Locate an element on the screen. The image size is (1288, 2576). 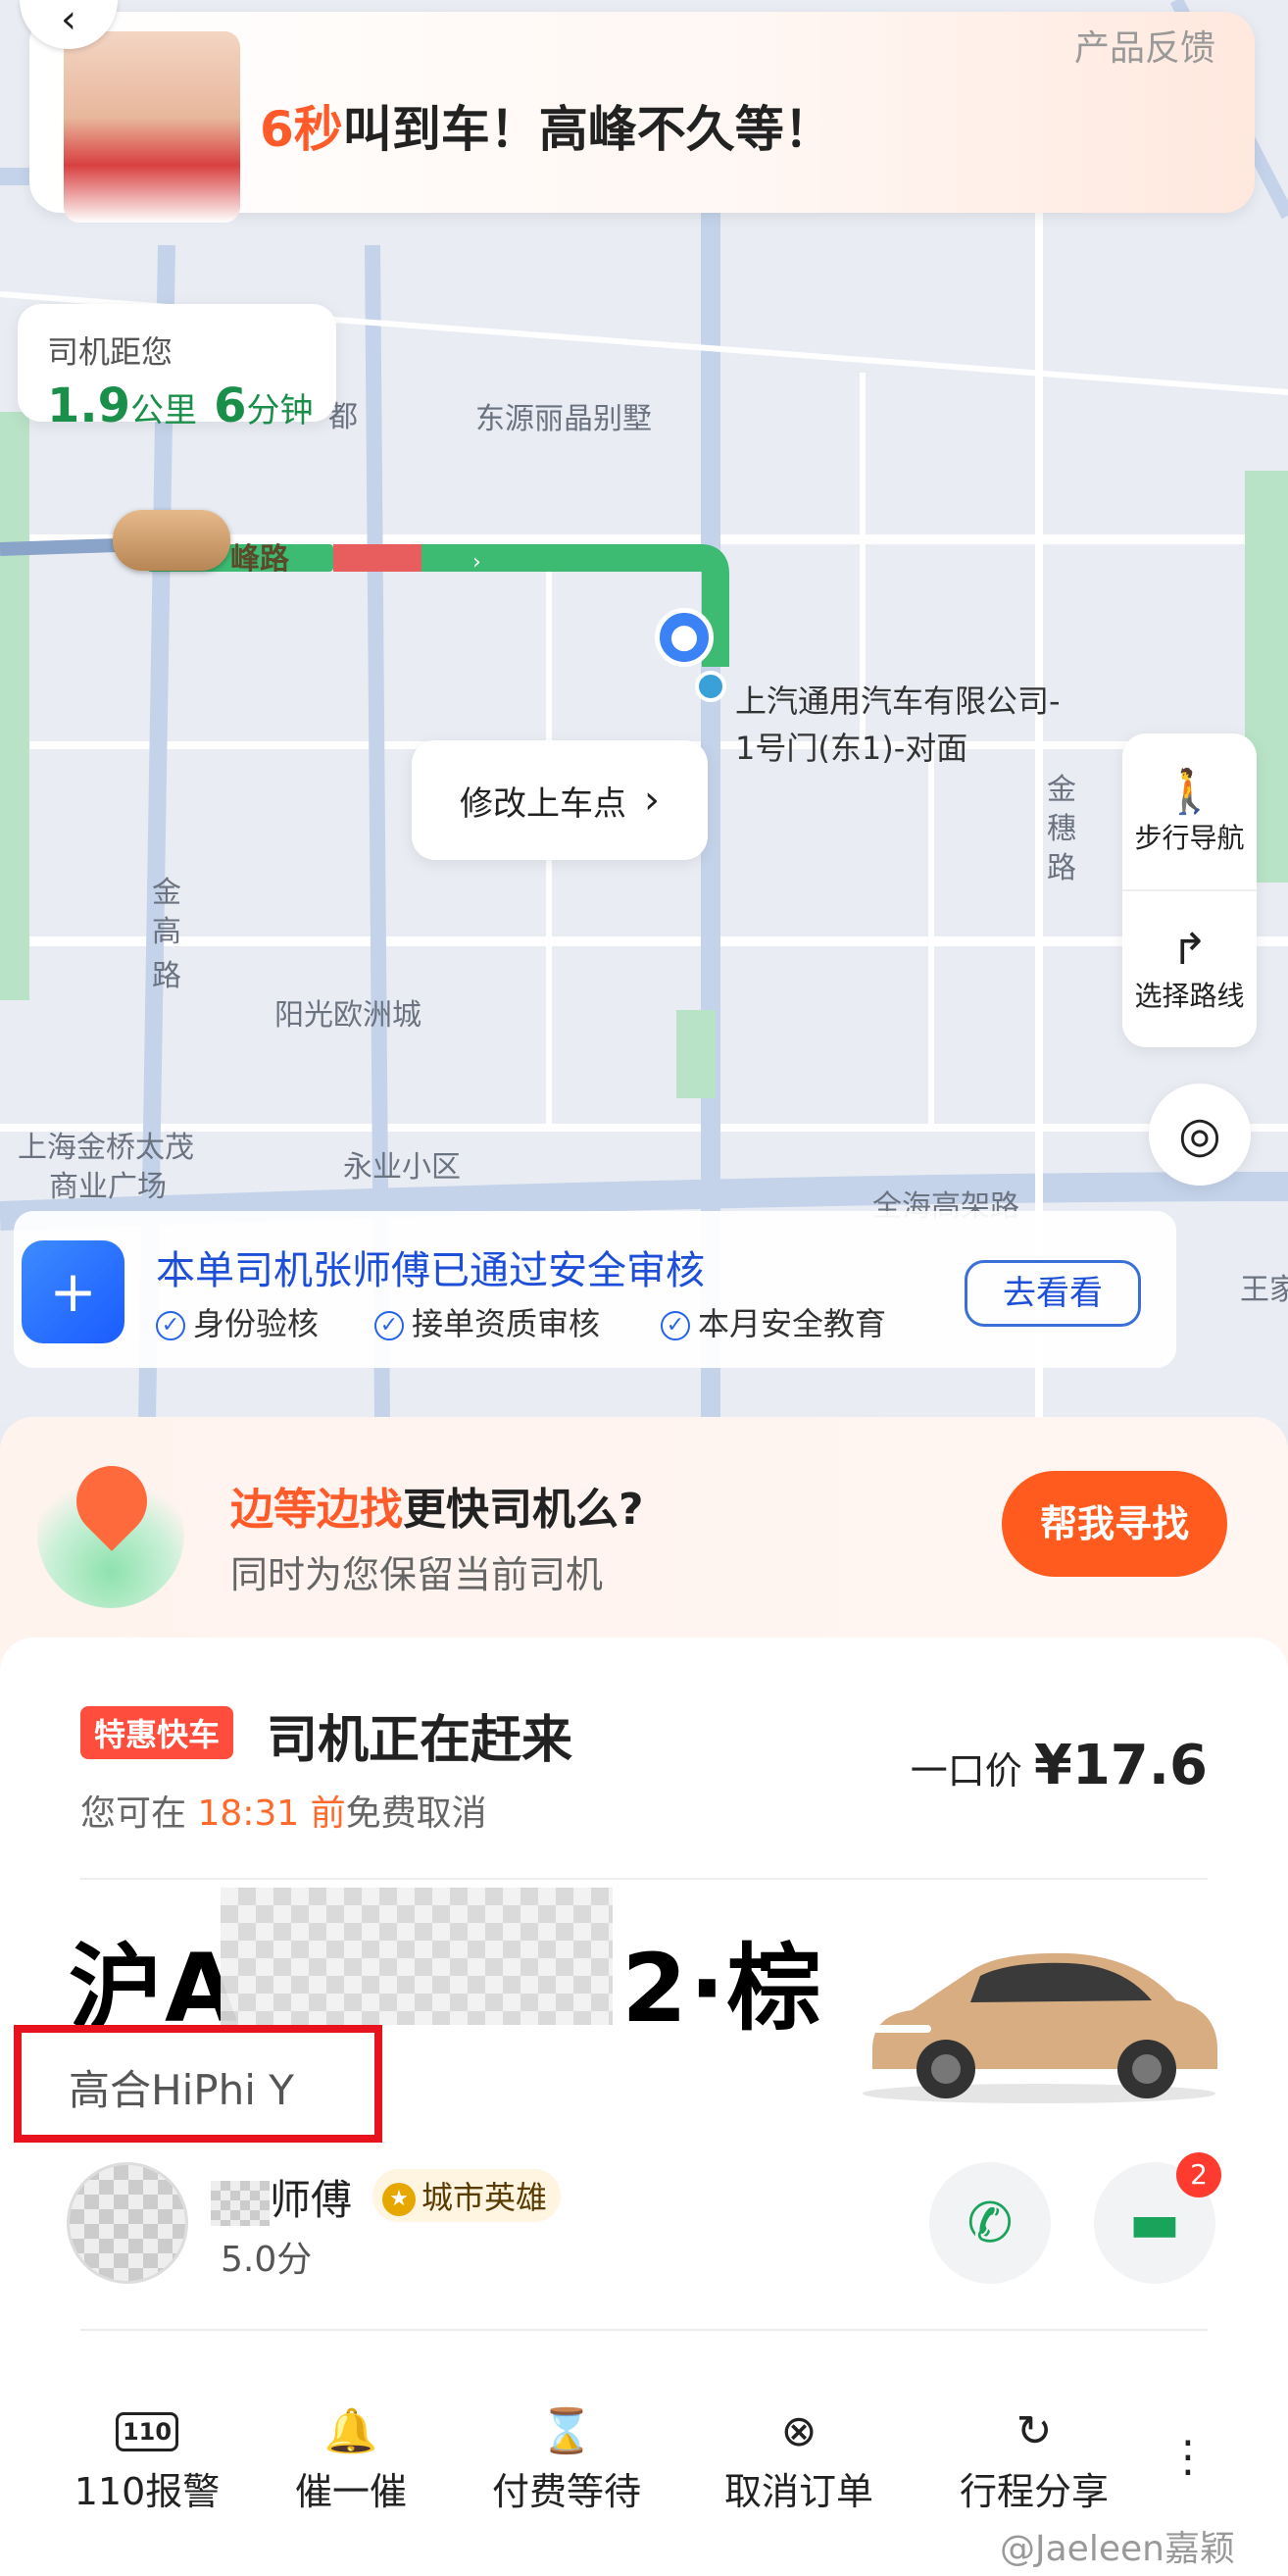
locate-icon: ◎ is located at coordinates (1199, 1134).